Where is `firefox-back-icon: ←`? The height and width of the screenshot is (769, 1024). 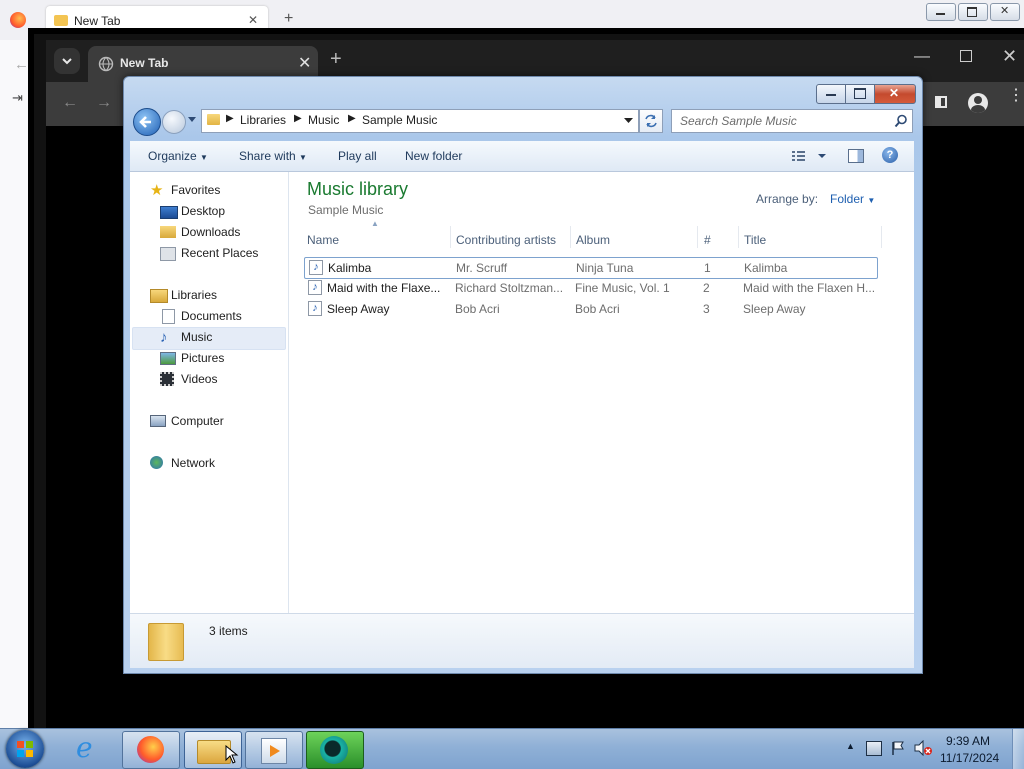
firefox-back-icon: ← is located at coordinates (21, 64).